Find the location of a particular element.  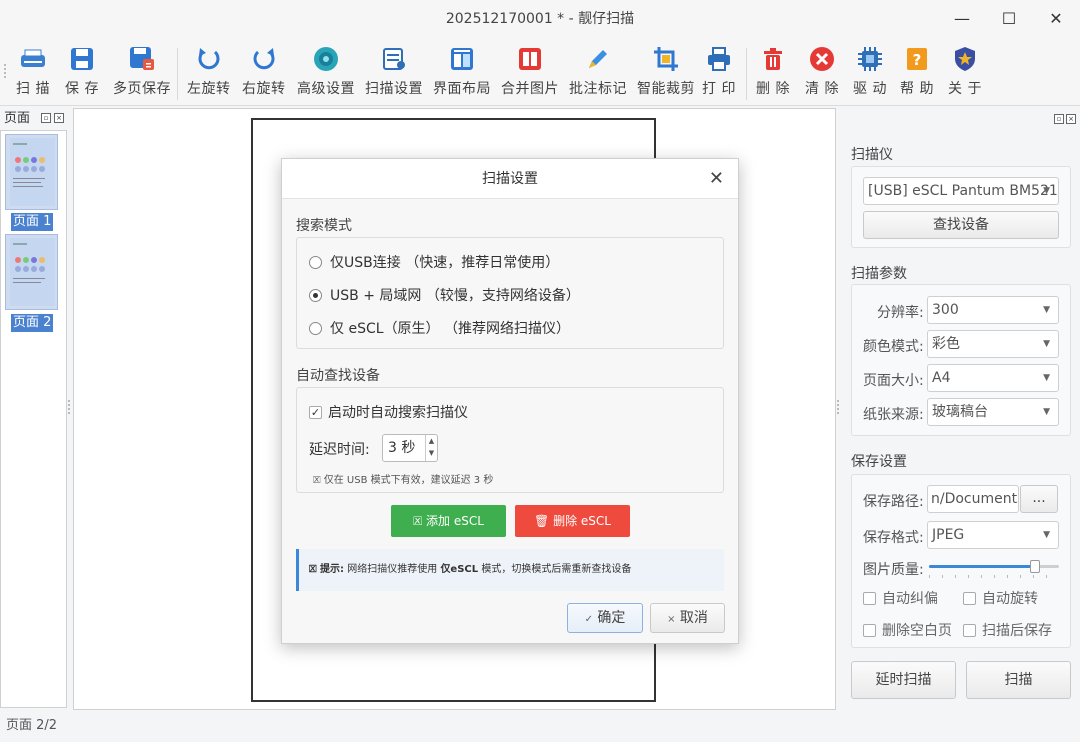

radio-usb-lan: USB + 局域网 （较慢，支持网络设备） is located at coordinates (444, 295).